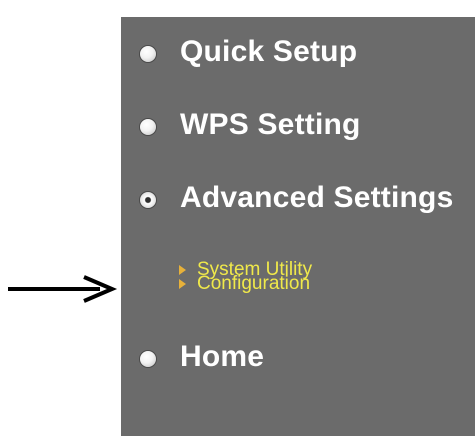 The image size is (475, 436). What do you see at coordinates (63, 289) in the screenshot?
I see `pointer-arrow-icon` at bounding box center [63, 289].